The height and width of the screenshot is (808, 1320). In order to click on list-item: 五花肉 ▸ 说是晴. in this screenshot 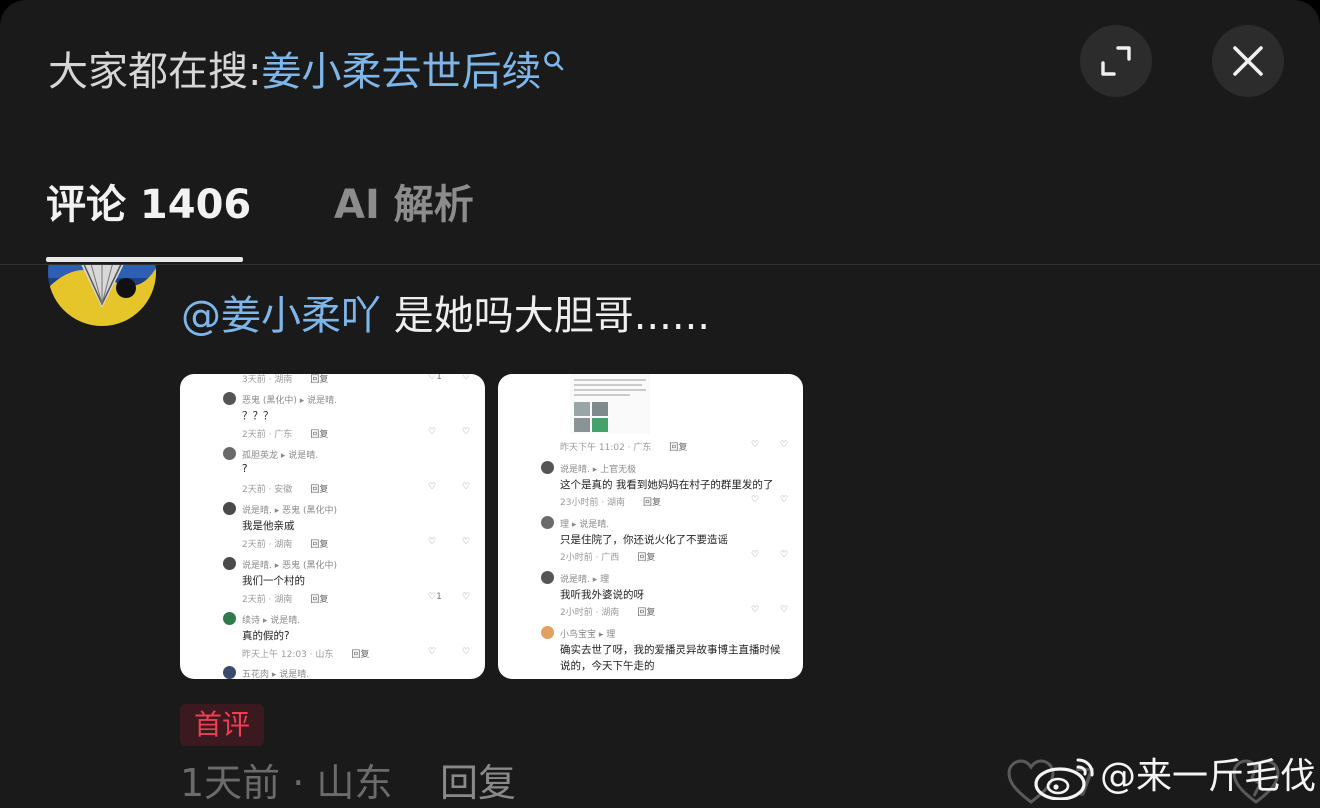, I will do `click(332, 672)`.